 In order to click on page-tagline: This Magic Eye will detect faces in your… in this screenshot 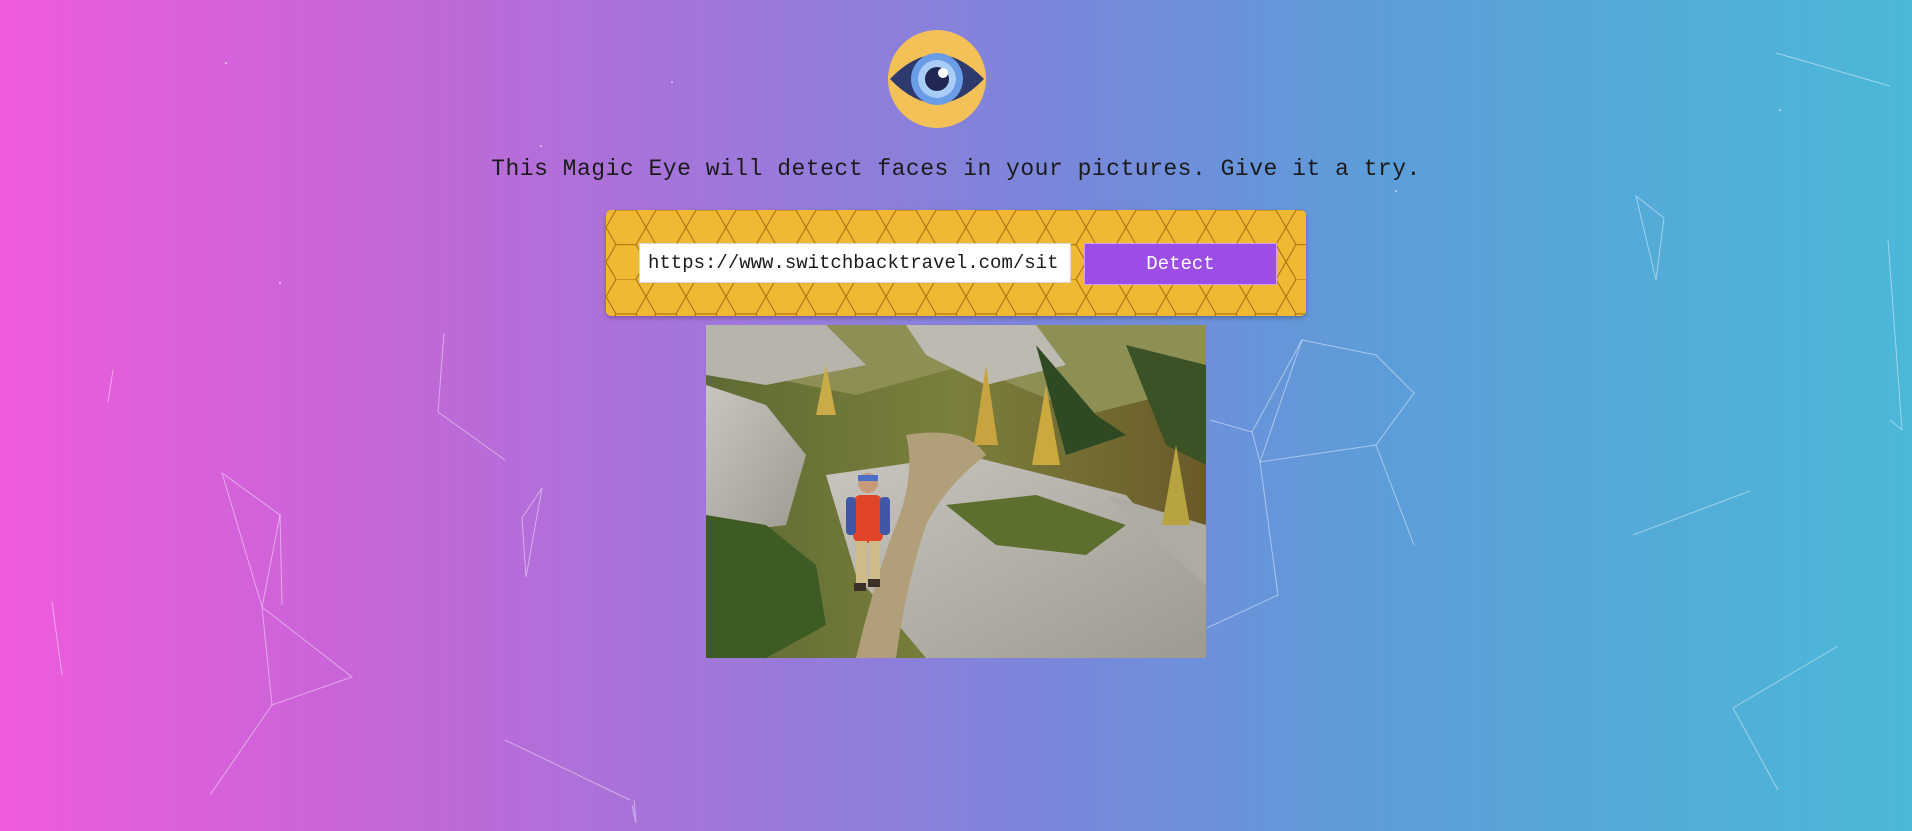, I will do `click(956, 169)`.